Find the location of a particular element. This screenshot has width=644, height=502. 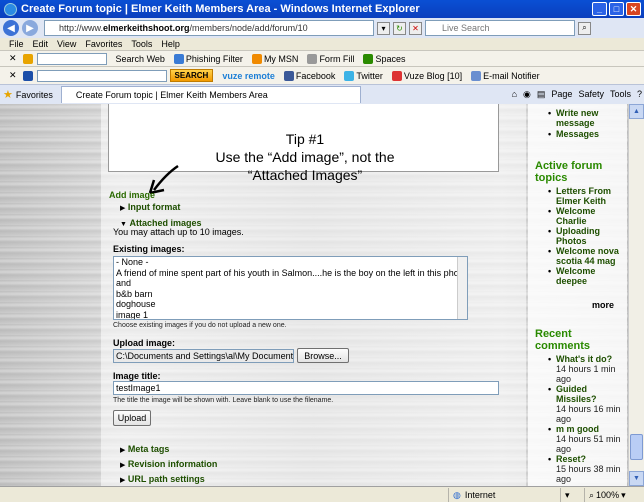

scroll-down-icon: ▼ is located at coordinates (636, 478).